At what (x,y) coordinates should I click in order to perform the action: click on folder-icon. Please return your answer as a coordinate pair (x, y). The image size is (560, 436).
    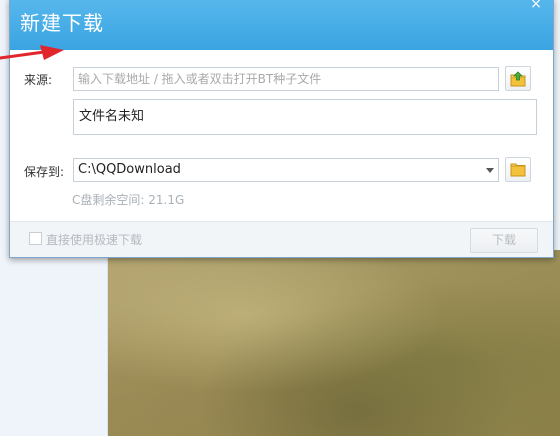
    Looking at the image, I should click on (518, 170).